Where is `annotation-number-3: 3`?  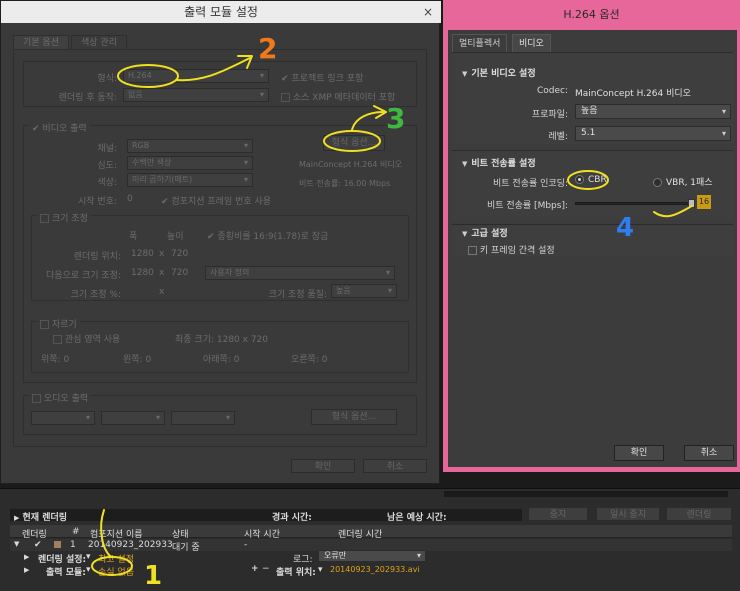 annotation-number-3: 3 is located at coordinates (395, 118).